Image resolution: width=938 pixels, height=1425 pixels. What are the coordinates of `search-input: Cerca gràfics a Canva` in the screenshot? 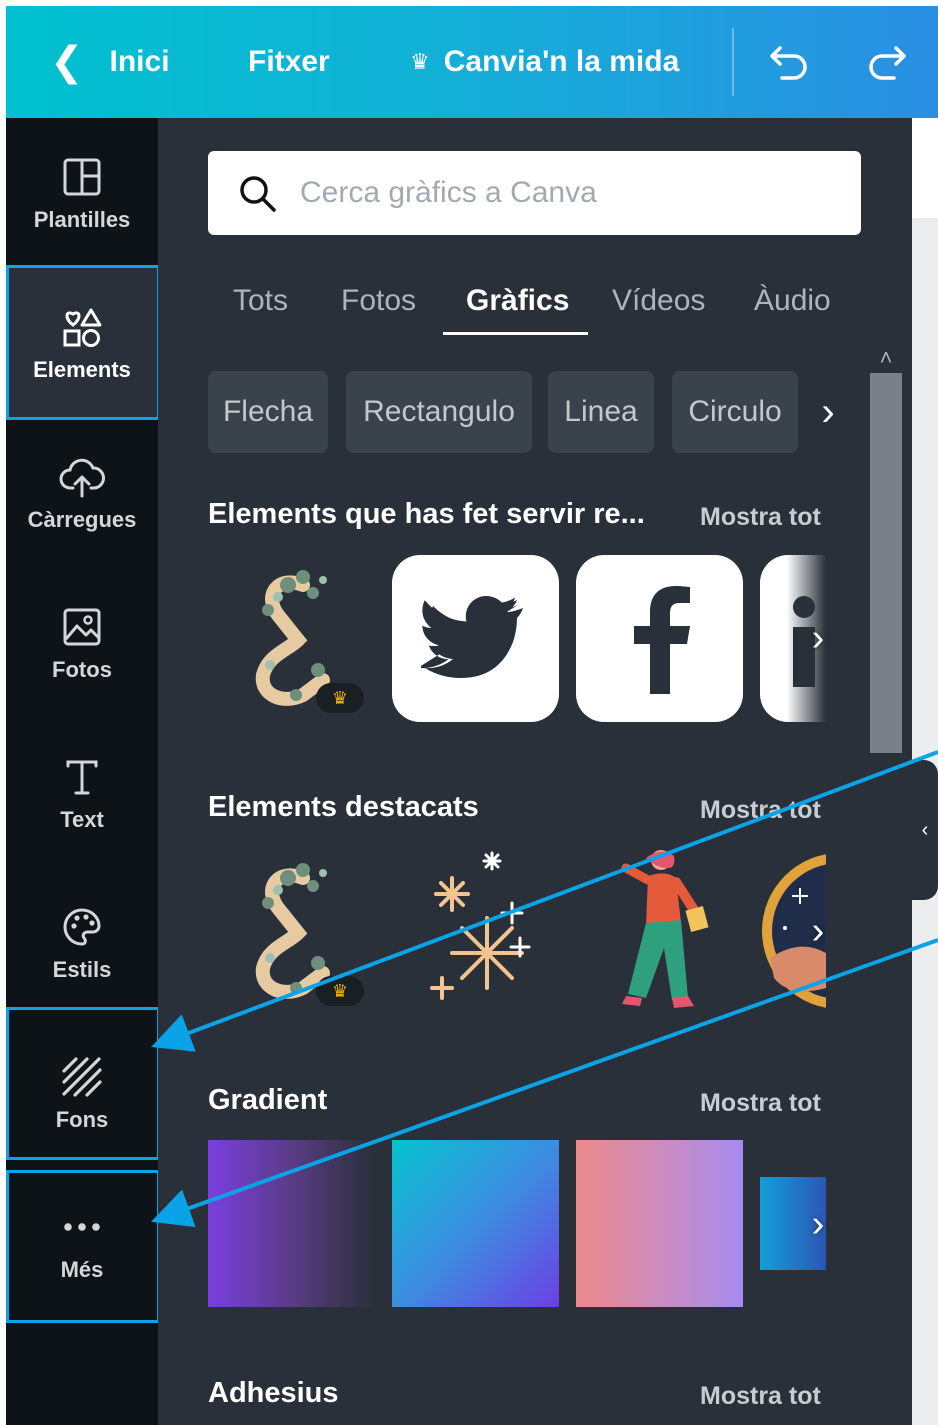 It's located at (534, 193).